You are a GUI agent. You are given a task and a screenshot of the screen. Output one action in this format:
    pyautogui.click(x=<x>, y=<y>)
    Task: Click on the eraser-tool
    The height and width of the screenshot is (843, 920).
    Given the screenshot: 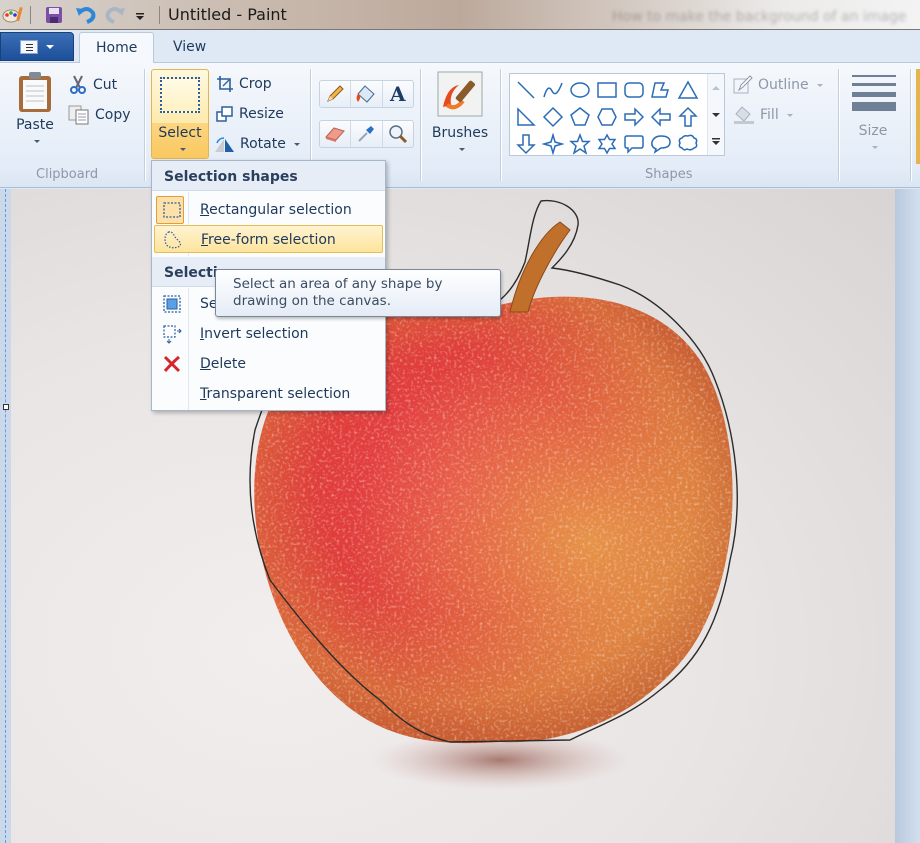 What is the action you would take?
    pyautogui.click(x=336, y=134)
    